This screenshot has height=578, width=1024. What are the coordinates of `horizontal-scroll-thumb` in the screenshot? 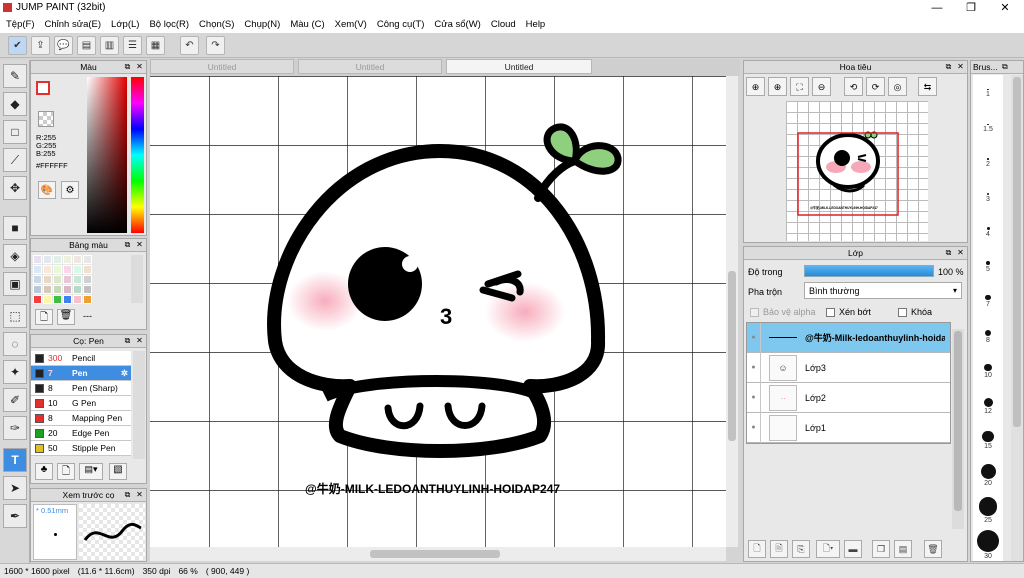 It's located at (435, 554).